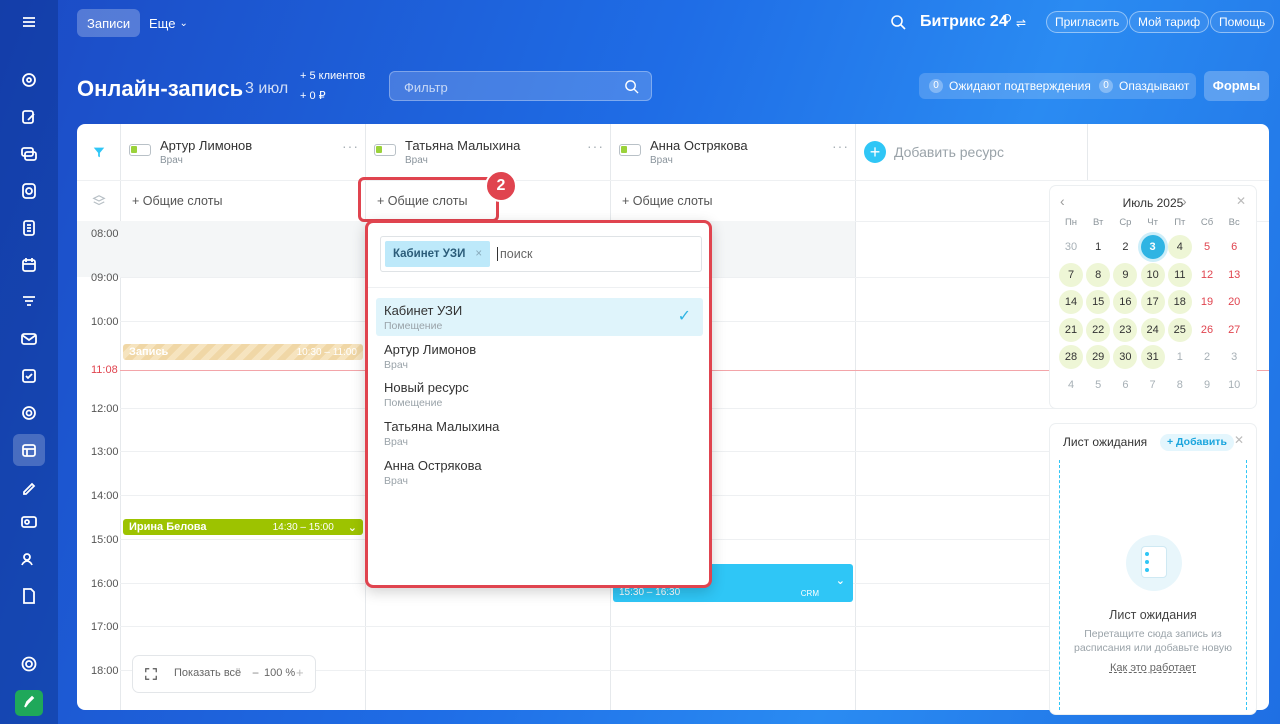  I want to click on calendar-day: 23, so click(1125, 329).